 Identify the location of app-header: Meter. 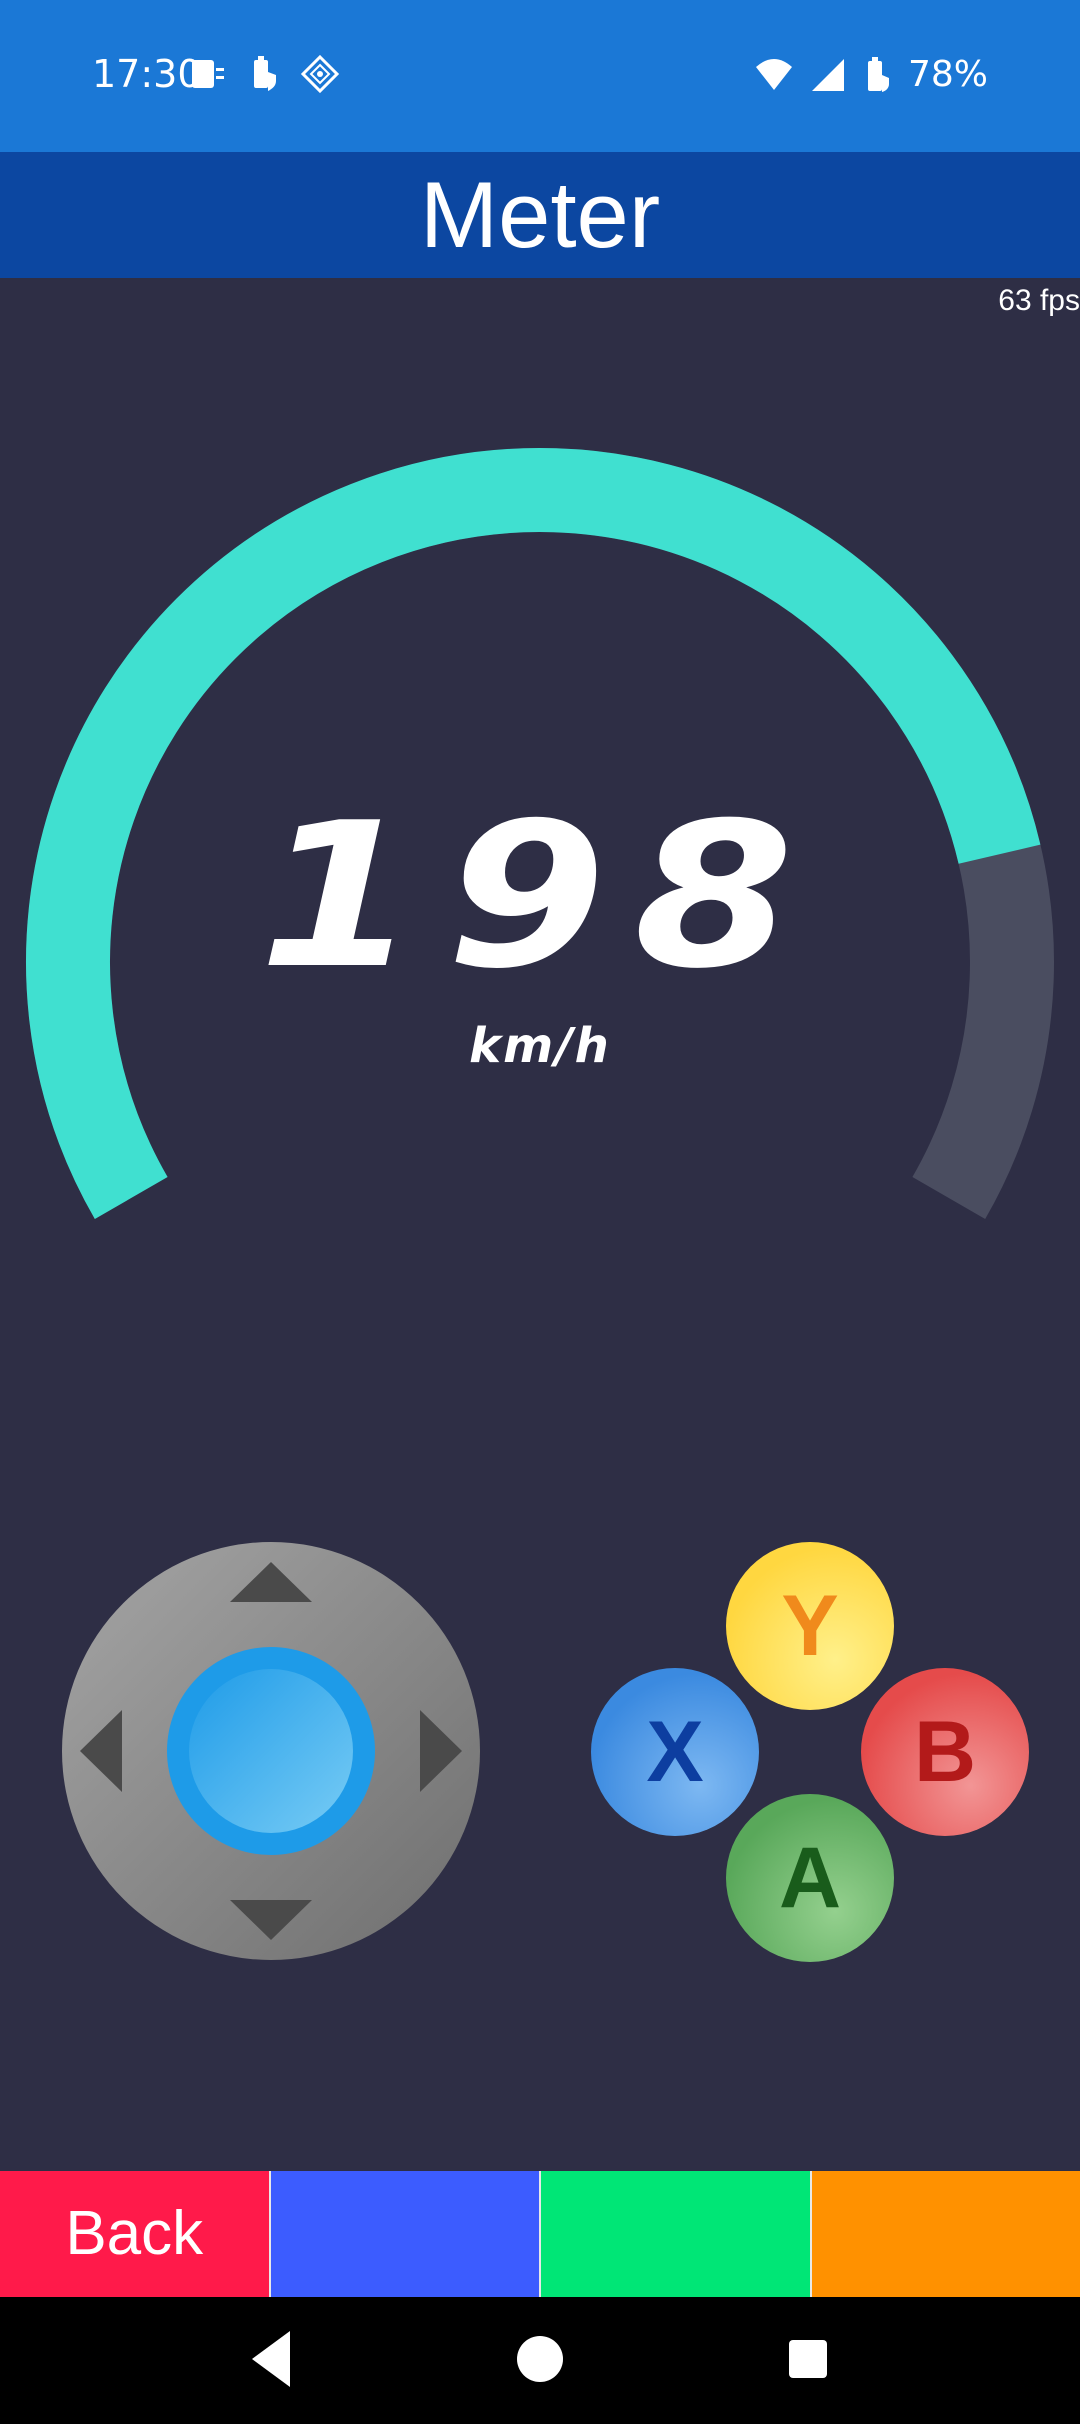
(540, 215).